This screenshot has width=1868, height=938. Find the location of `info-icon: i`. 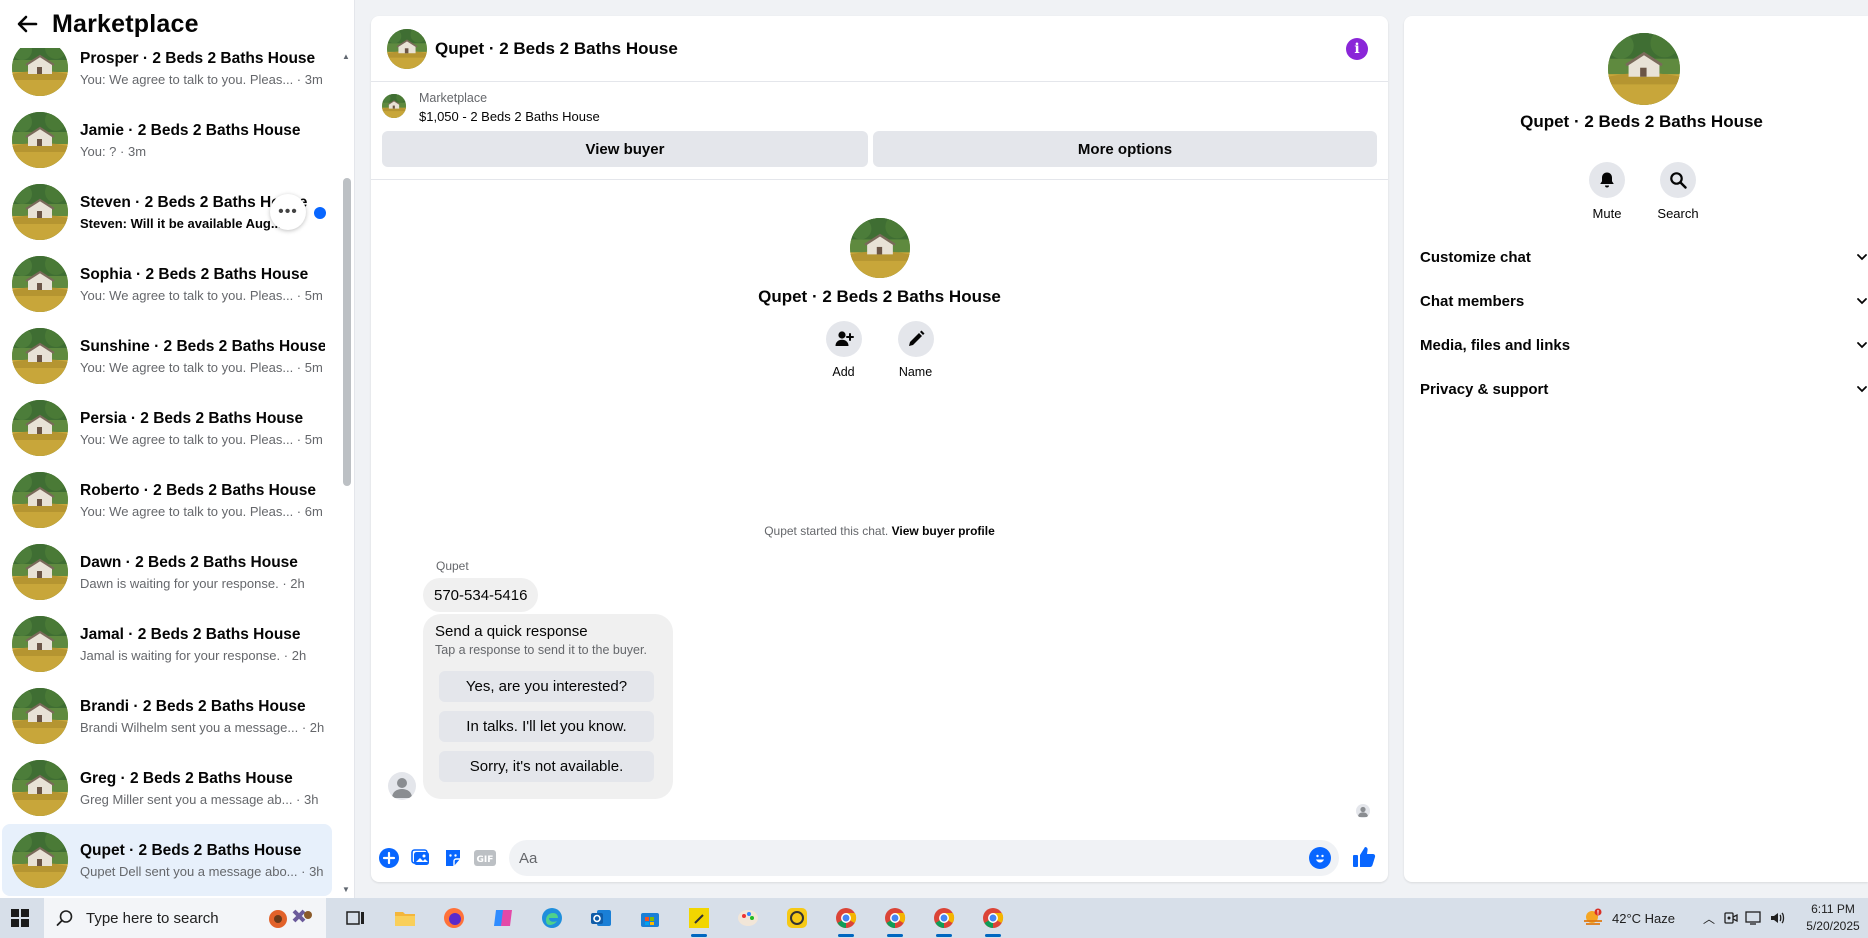

info-icon: i is located at coordinates (1357, 49).